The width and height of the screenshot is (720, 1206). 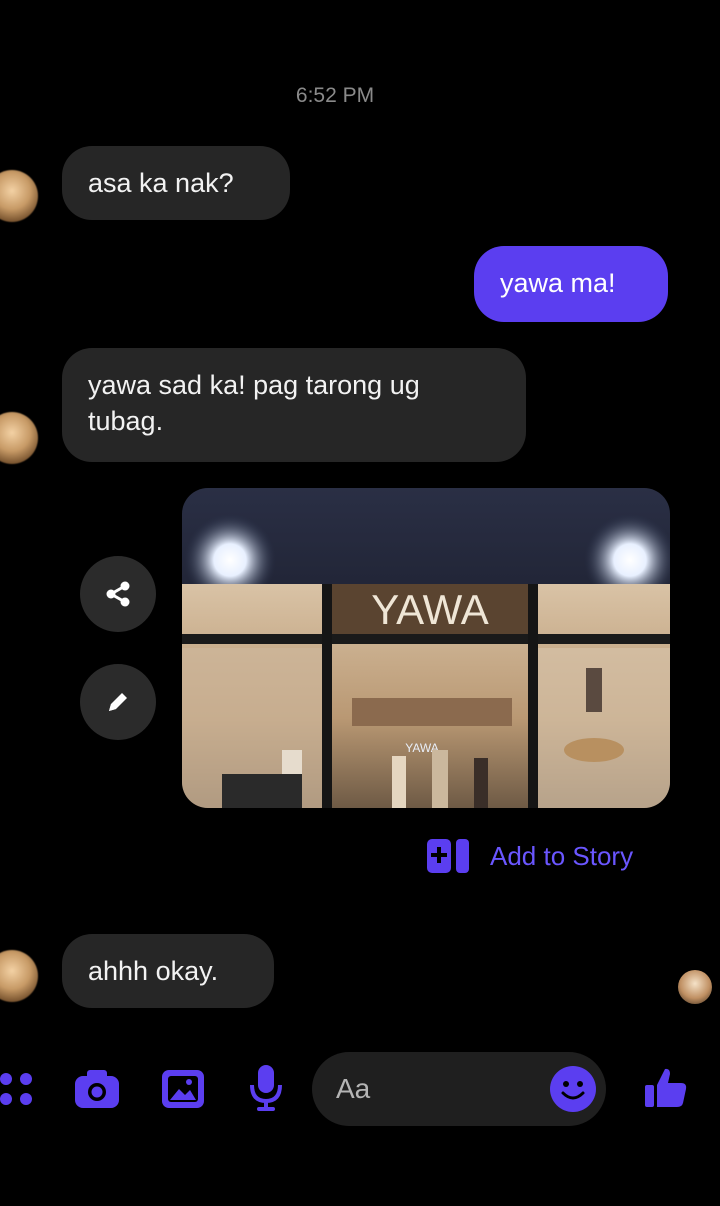 I want to click on emoji-button, so click(x=573, y=1089).